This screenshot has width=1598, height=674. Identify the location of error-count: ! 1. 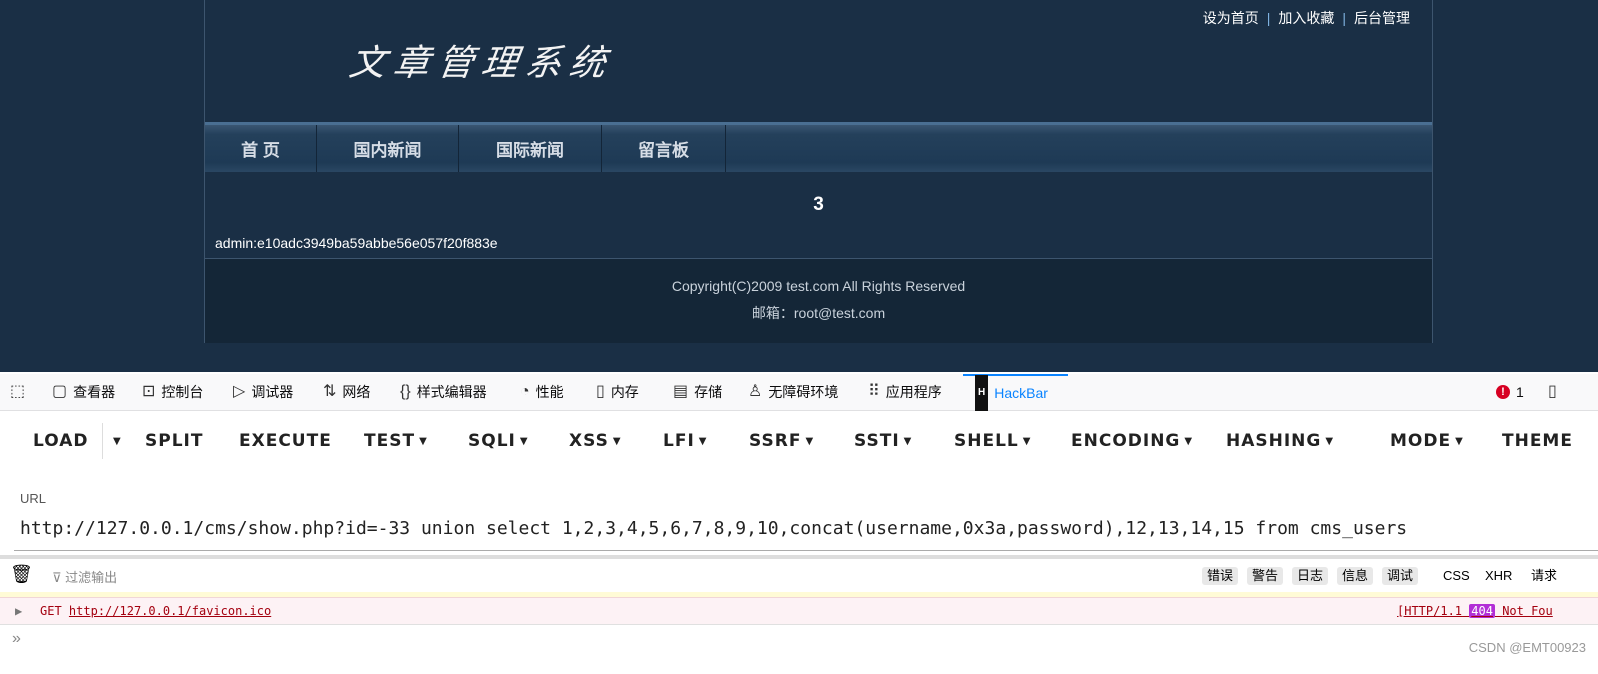
(1510, 392).